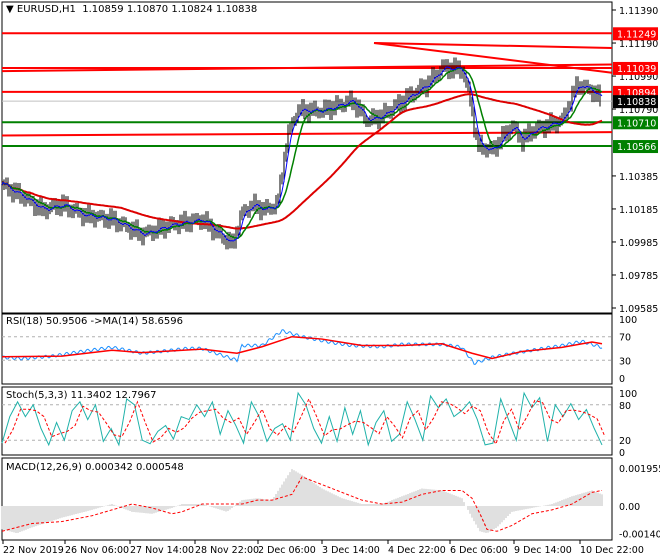  What do you see at coordinates (236, 9) in the screenshot?
I see `close-price: 1.10838` at bounding box center [236, 9].